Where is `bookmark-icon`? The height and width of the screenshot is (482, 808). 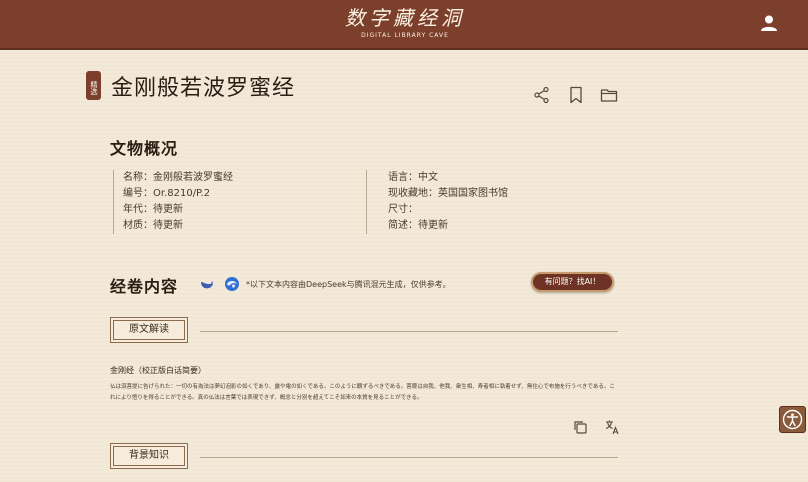 bookmark-icon is located at coordinates (576, 95).